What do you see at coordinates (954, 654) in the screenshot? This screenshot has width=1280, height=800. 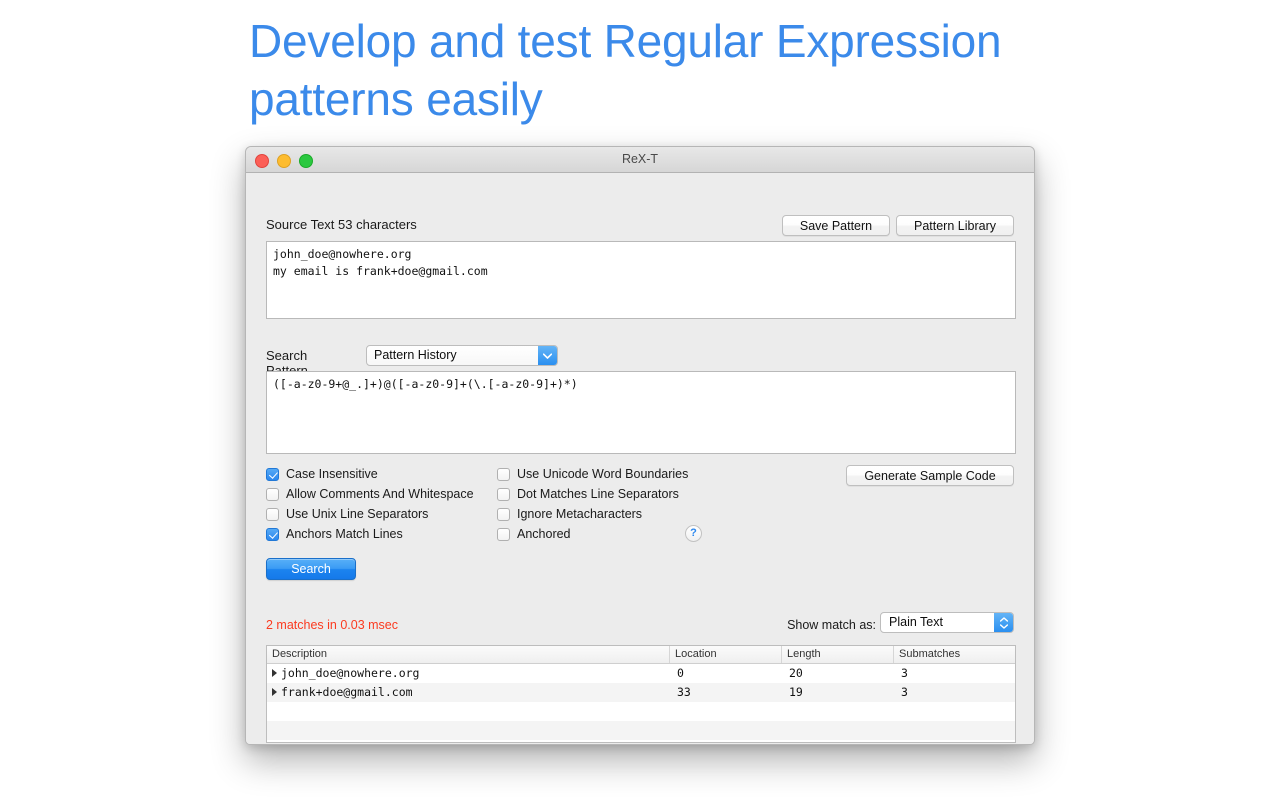 I see `column-header-submatches: Submatches` at bounding box center [954, 654].